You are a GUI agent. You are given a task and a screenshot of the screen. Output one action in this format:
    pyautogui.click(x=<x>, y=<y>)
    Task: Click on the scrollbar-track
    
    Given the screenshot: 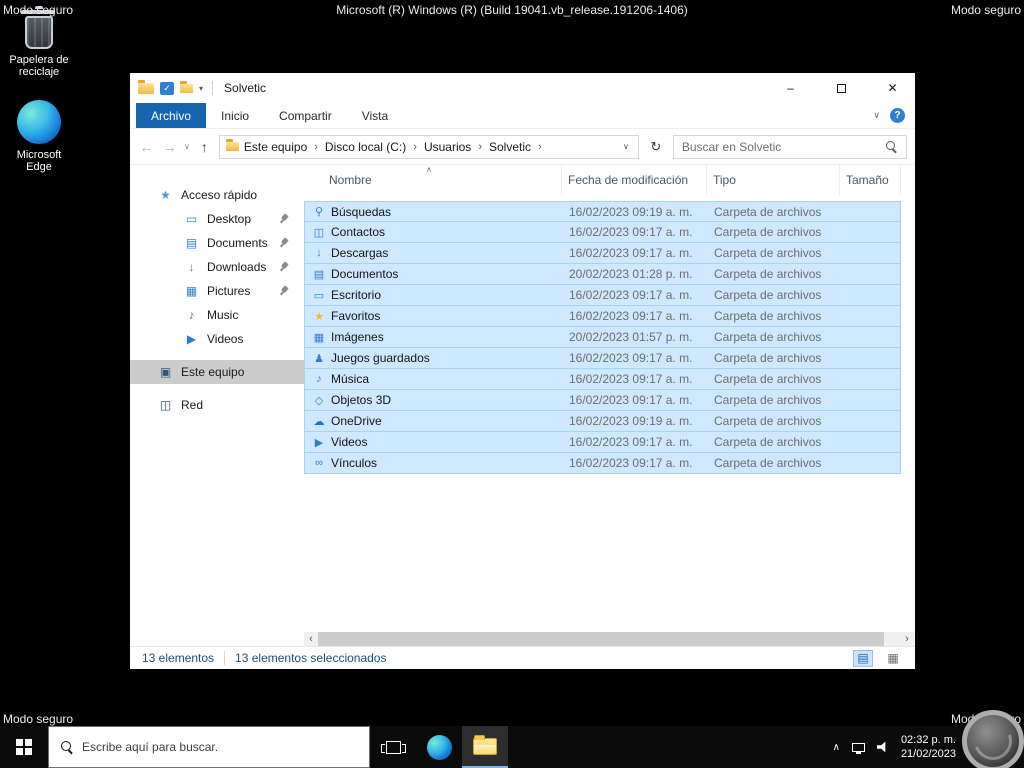 What is the action you would take?
    pyautogui.click(x=609, y=639)
    